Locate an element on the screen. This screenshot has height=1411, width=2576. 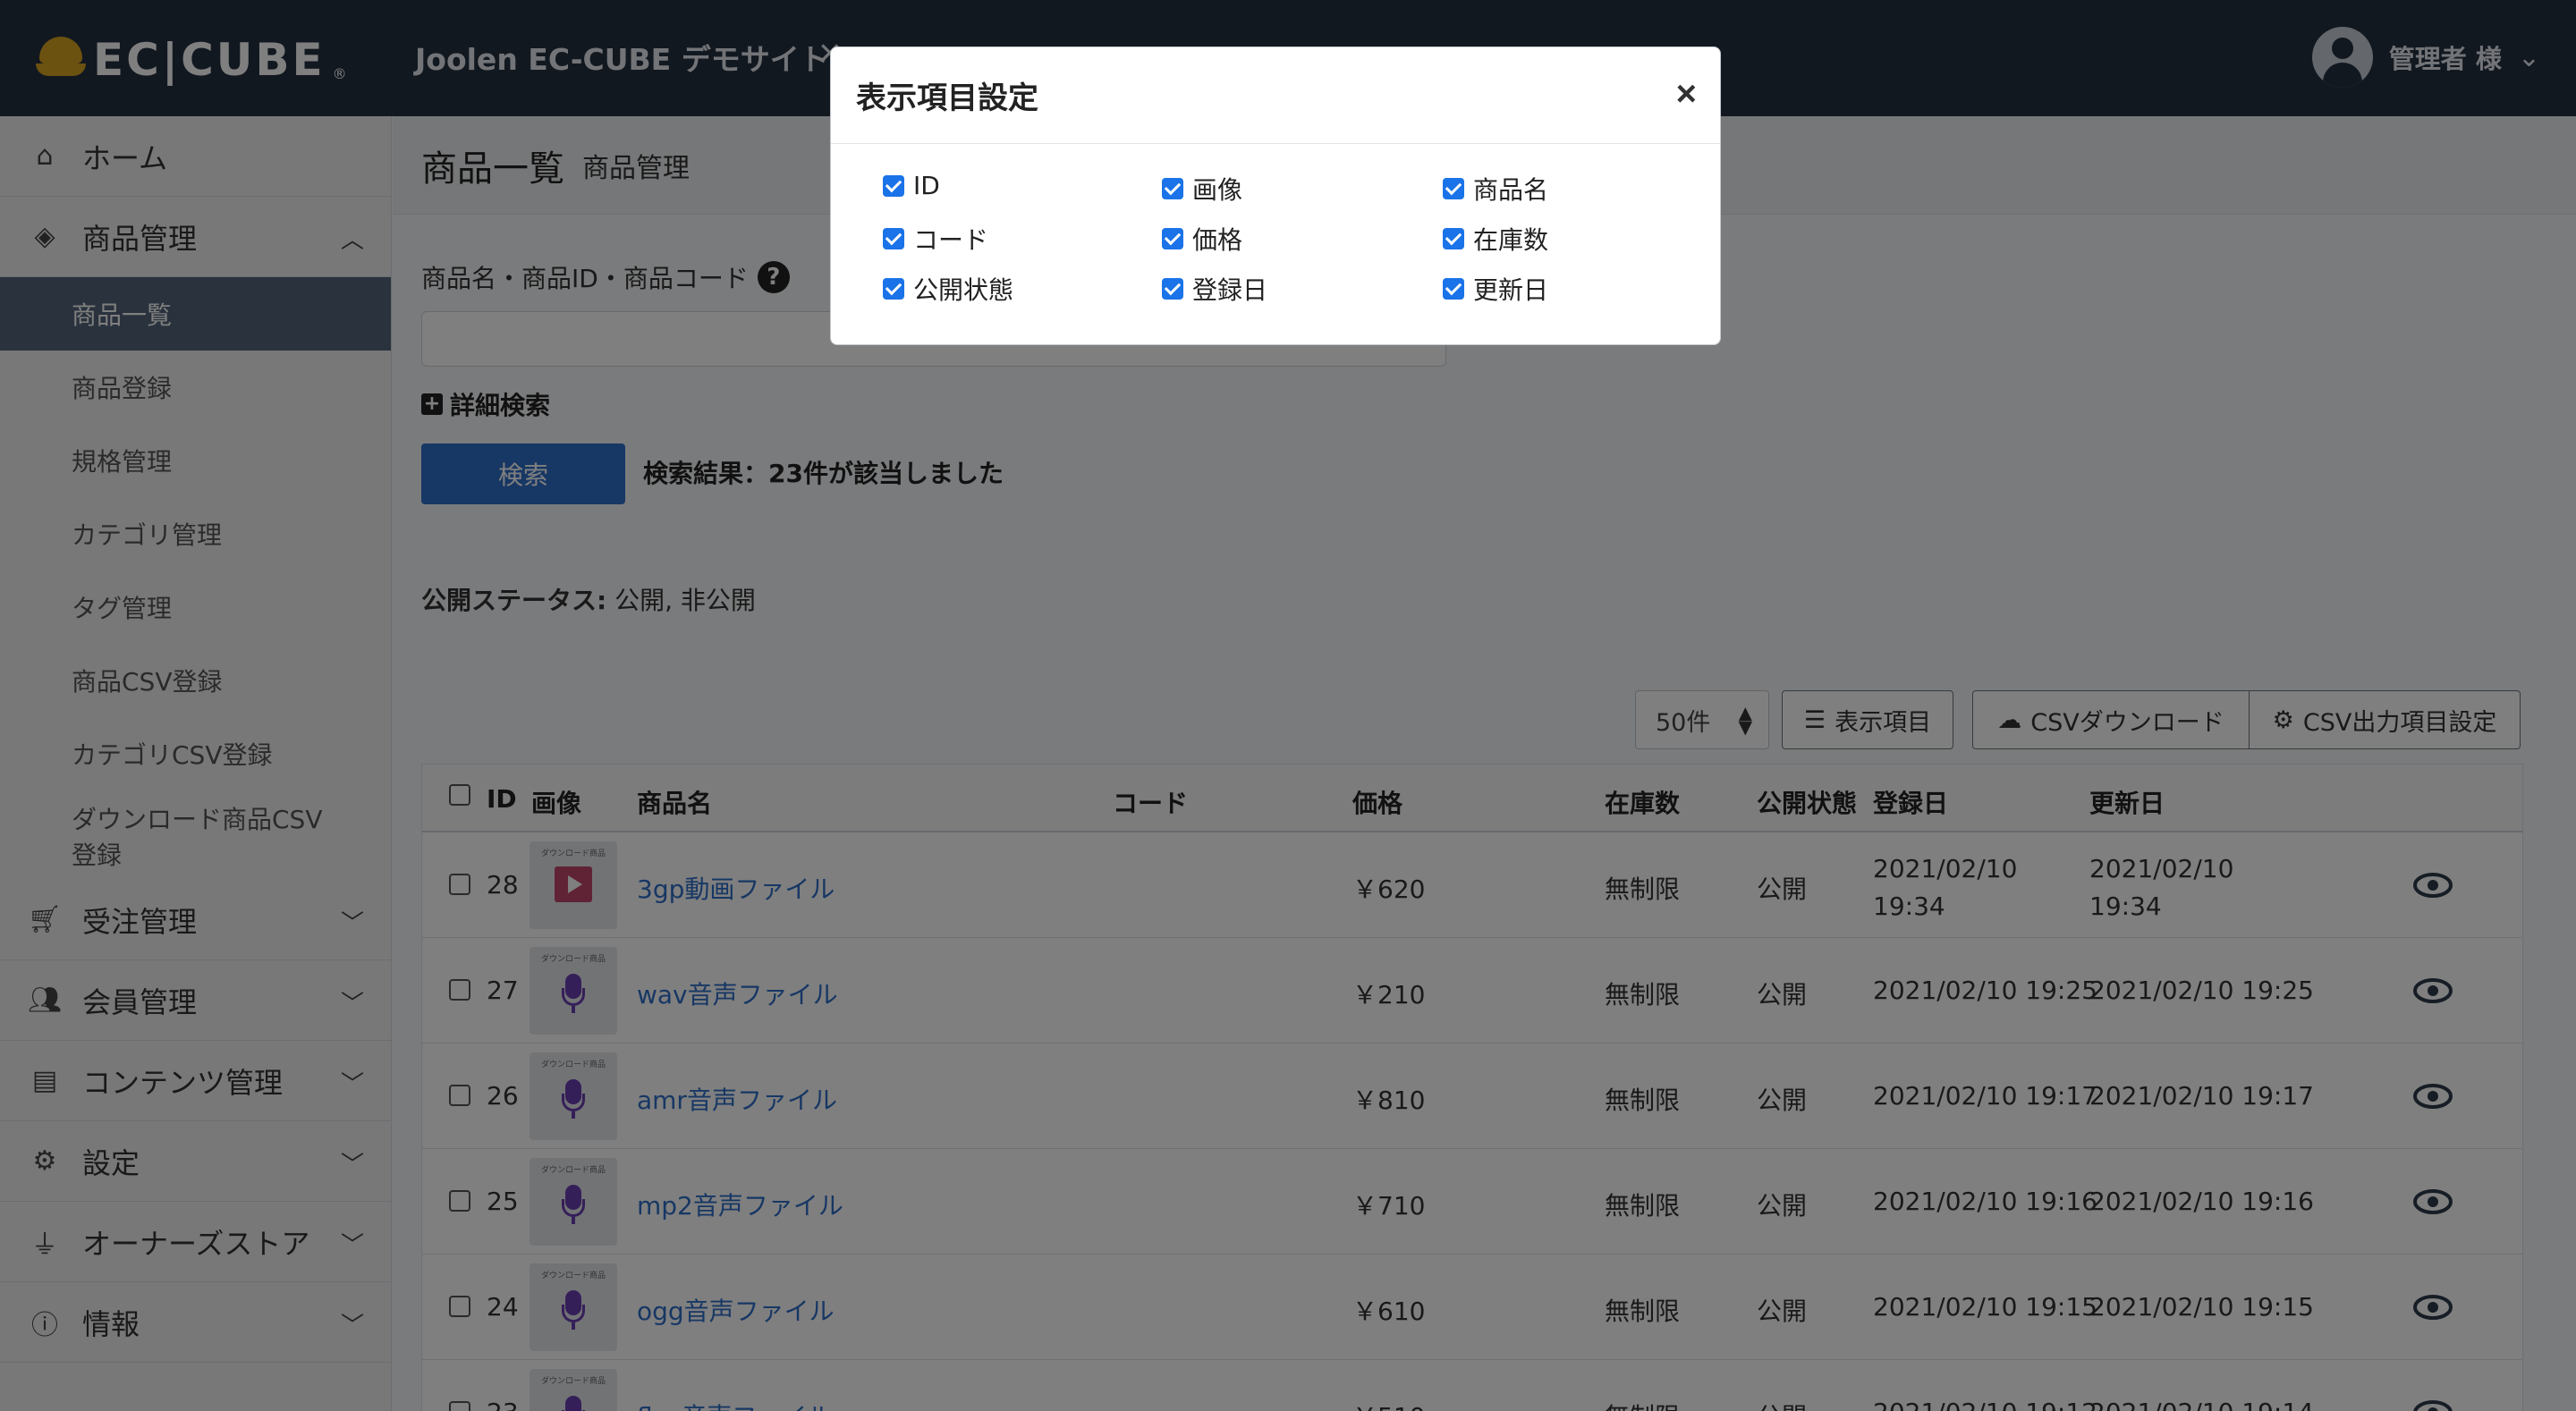
option-image: 画像 is located at coordinates (1202, 189).